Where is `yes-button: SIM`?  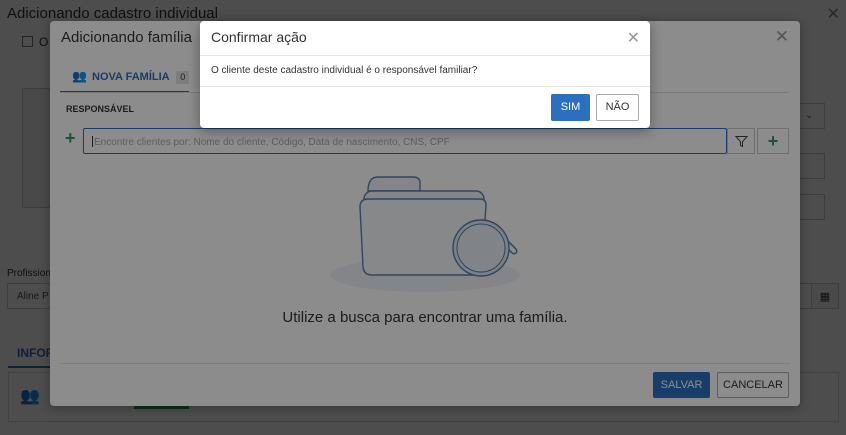
yes-button: SIM is located at coordinates (570, 107).